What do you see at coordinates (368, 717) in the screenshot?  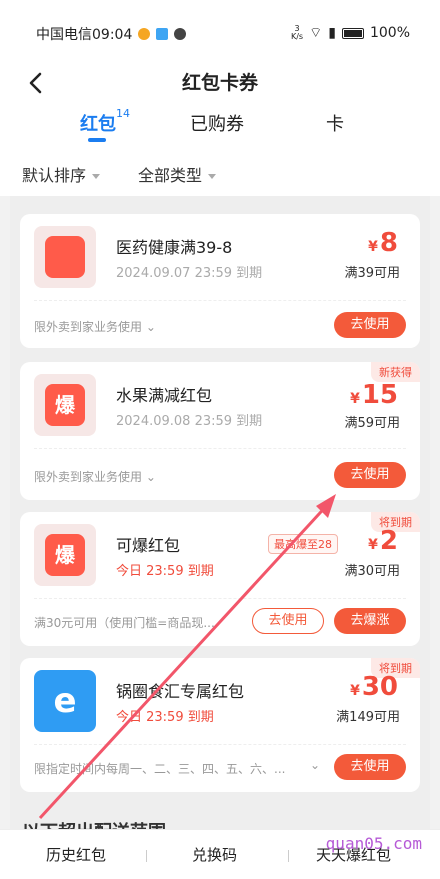 I see `coupon-condition: 满149可用` at bounding box center [368, 717].